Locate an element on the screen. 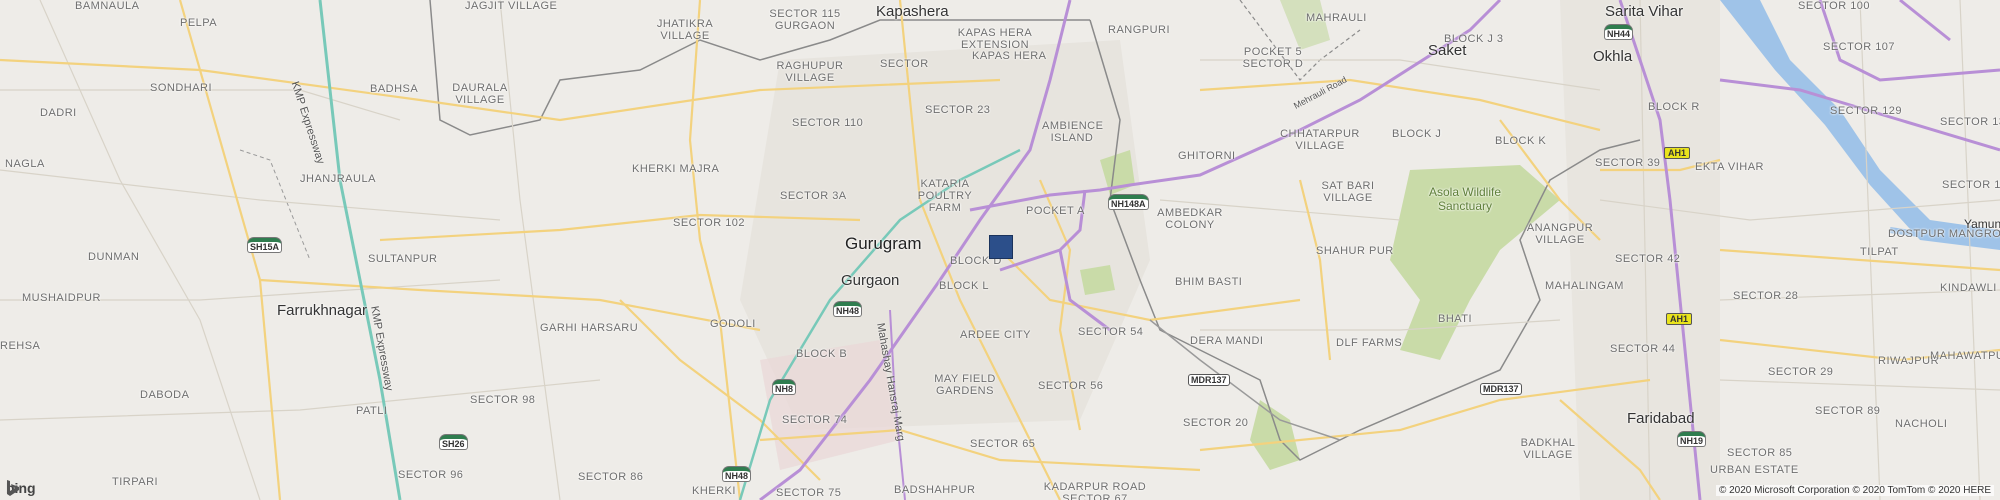 The width and height of the screenshot is (2000, 500). map-label: SECTOR 129 is located at coordinates (1866, 111).